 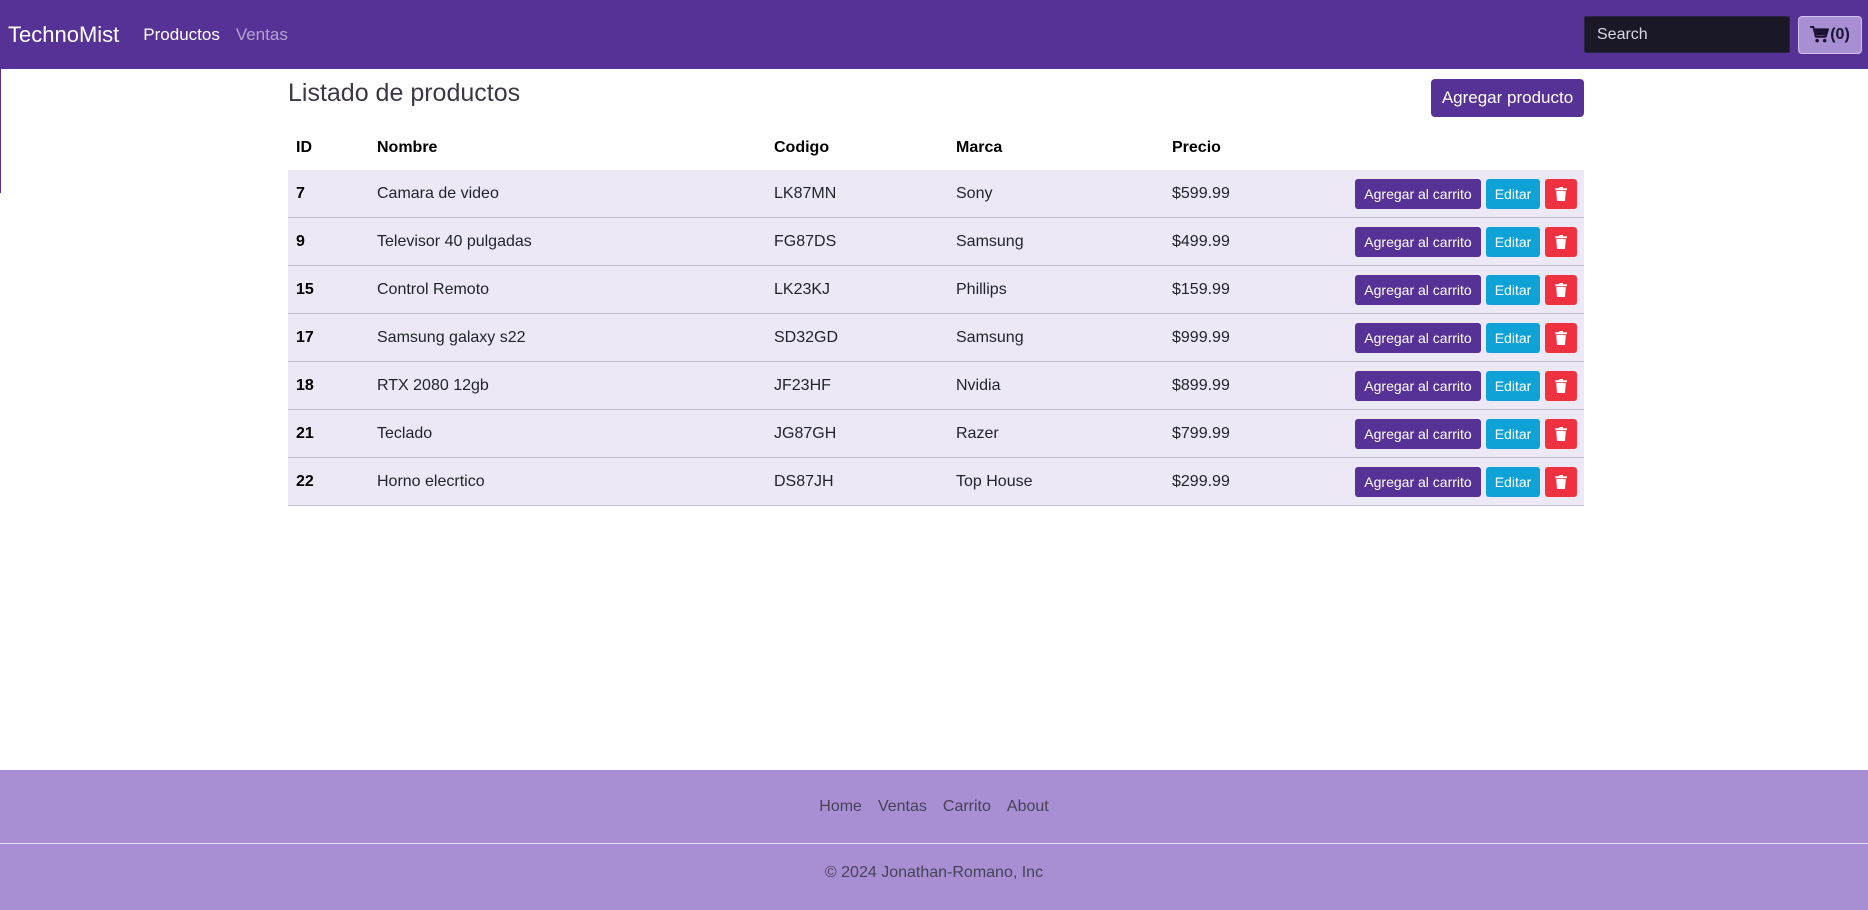 What do you see at coordinates (1056, 481) in the screenshot?
I see `product-brand: Top House` at bounding box center [1056, 481].